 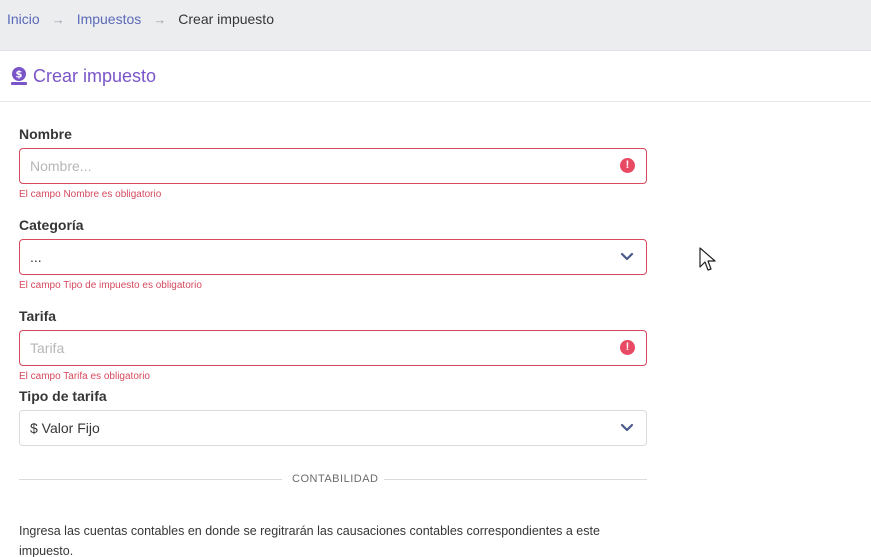 What do you see at coordinates (23, 19) in the screenshot?
I see `breadcrumb-link-inicio: Inicio` at bounding box center [23, 19].